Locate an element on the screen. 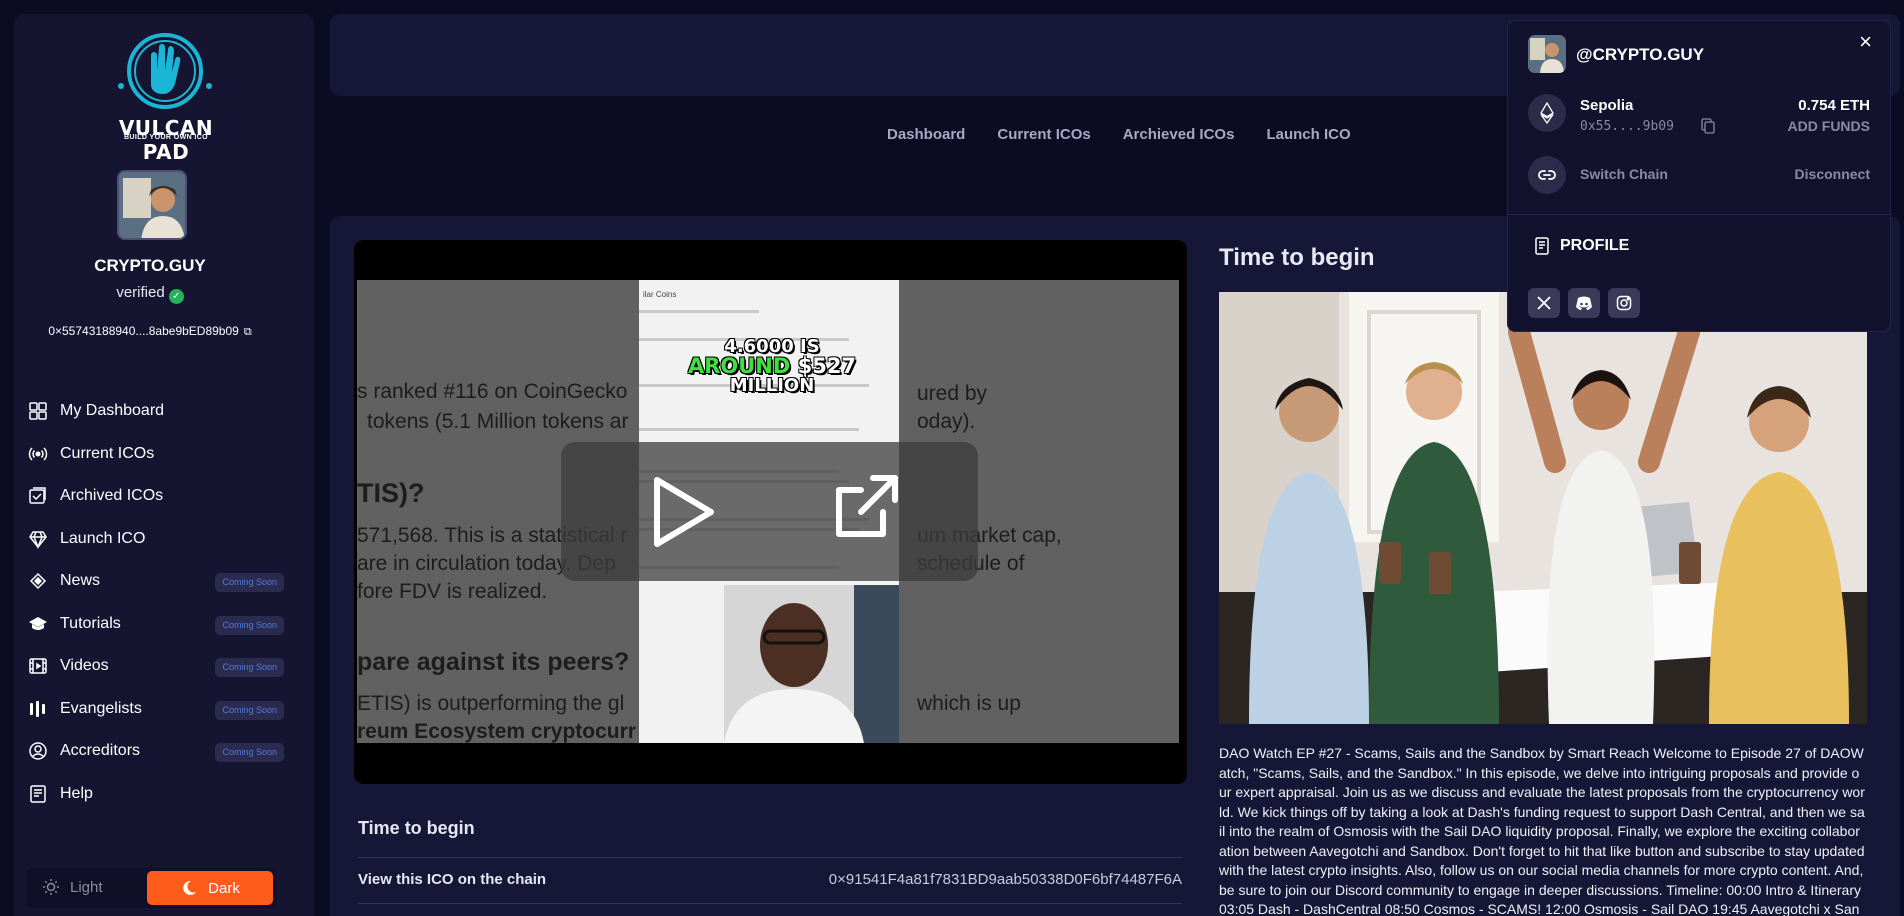 The height and width of the screenshot is (916, 1904). discord-icon is located at coordinates (1584, 303).